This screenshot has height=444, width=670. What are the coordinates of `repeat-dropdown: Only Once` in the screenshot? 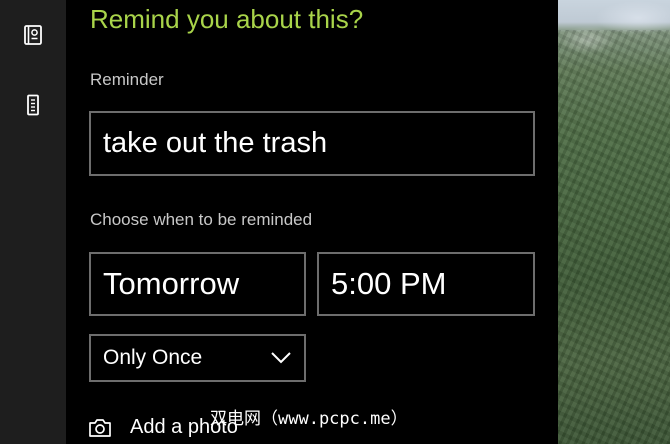 It's located at (197, 358).